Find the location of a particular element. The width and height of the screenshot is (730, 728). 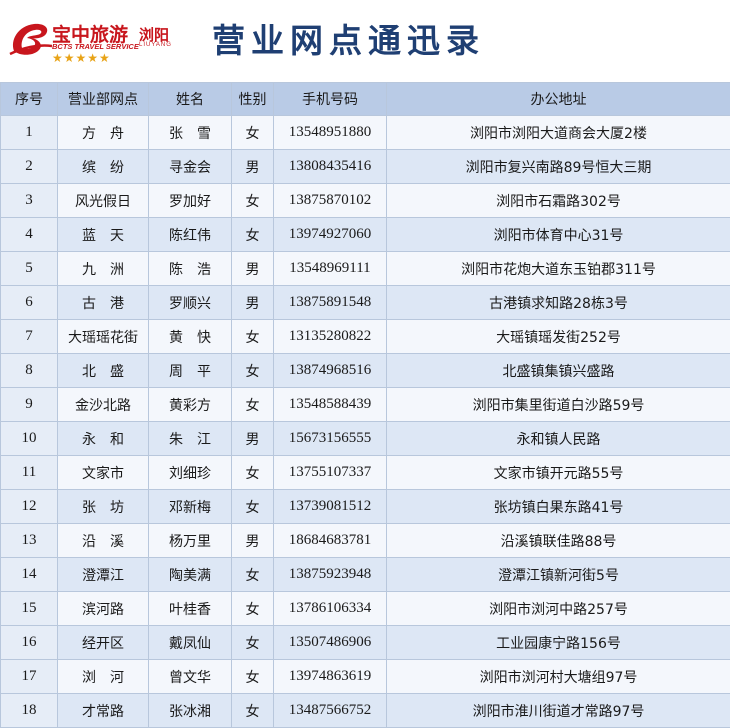

table-row: 2缤 纷寻金会男13808435416浏阳市复兴南路89号恒大三期 is located at coordinates (365, 167).